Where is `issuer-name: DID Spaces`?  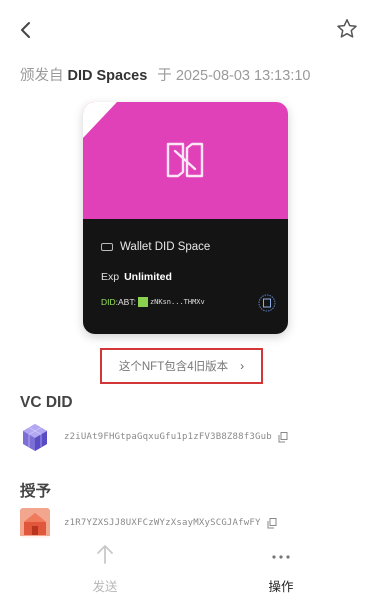
issuer-name: DID Spaces is located at coordinates (108, 76).